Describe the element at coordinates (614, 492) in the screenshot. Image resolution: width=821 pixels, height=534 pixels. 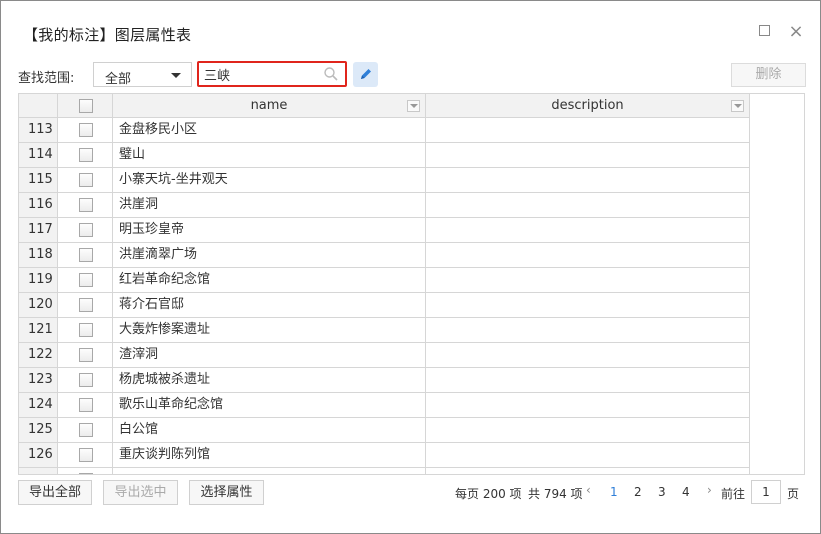
I see `page-1: 1` at that location.